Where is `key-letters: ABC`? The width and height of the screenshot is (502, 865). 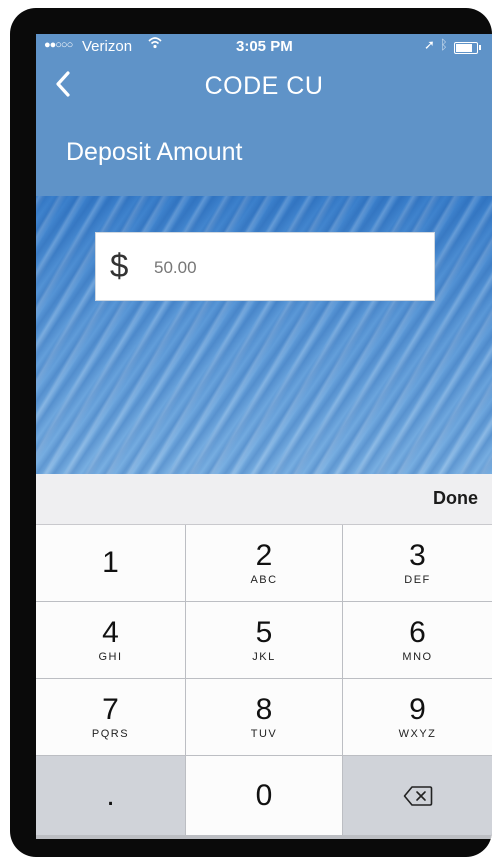
key-letters: ABC is located at coordinates (264, 580).